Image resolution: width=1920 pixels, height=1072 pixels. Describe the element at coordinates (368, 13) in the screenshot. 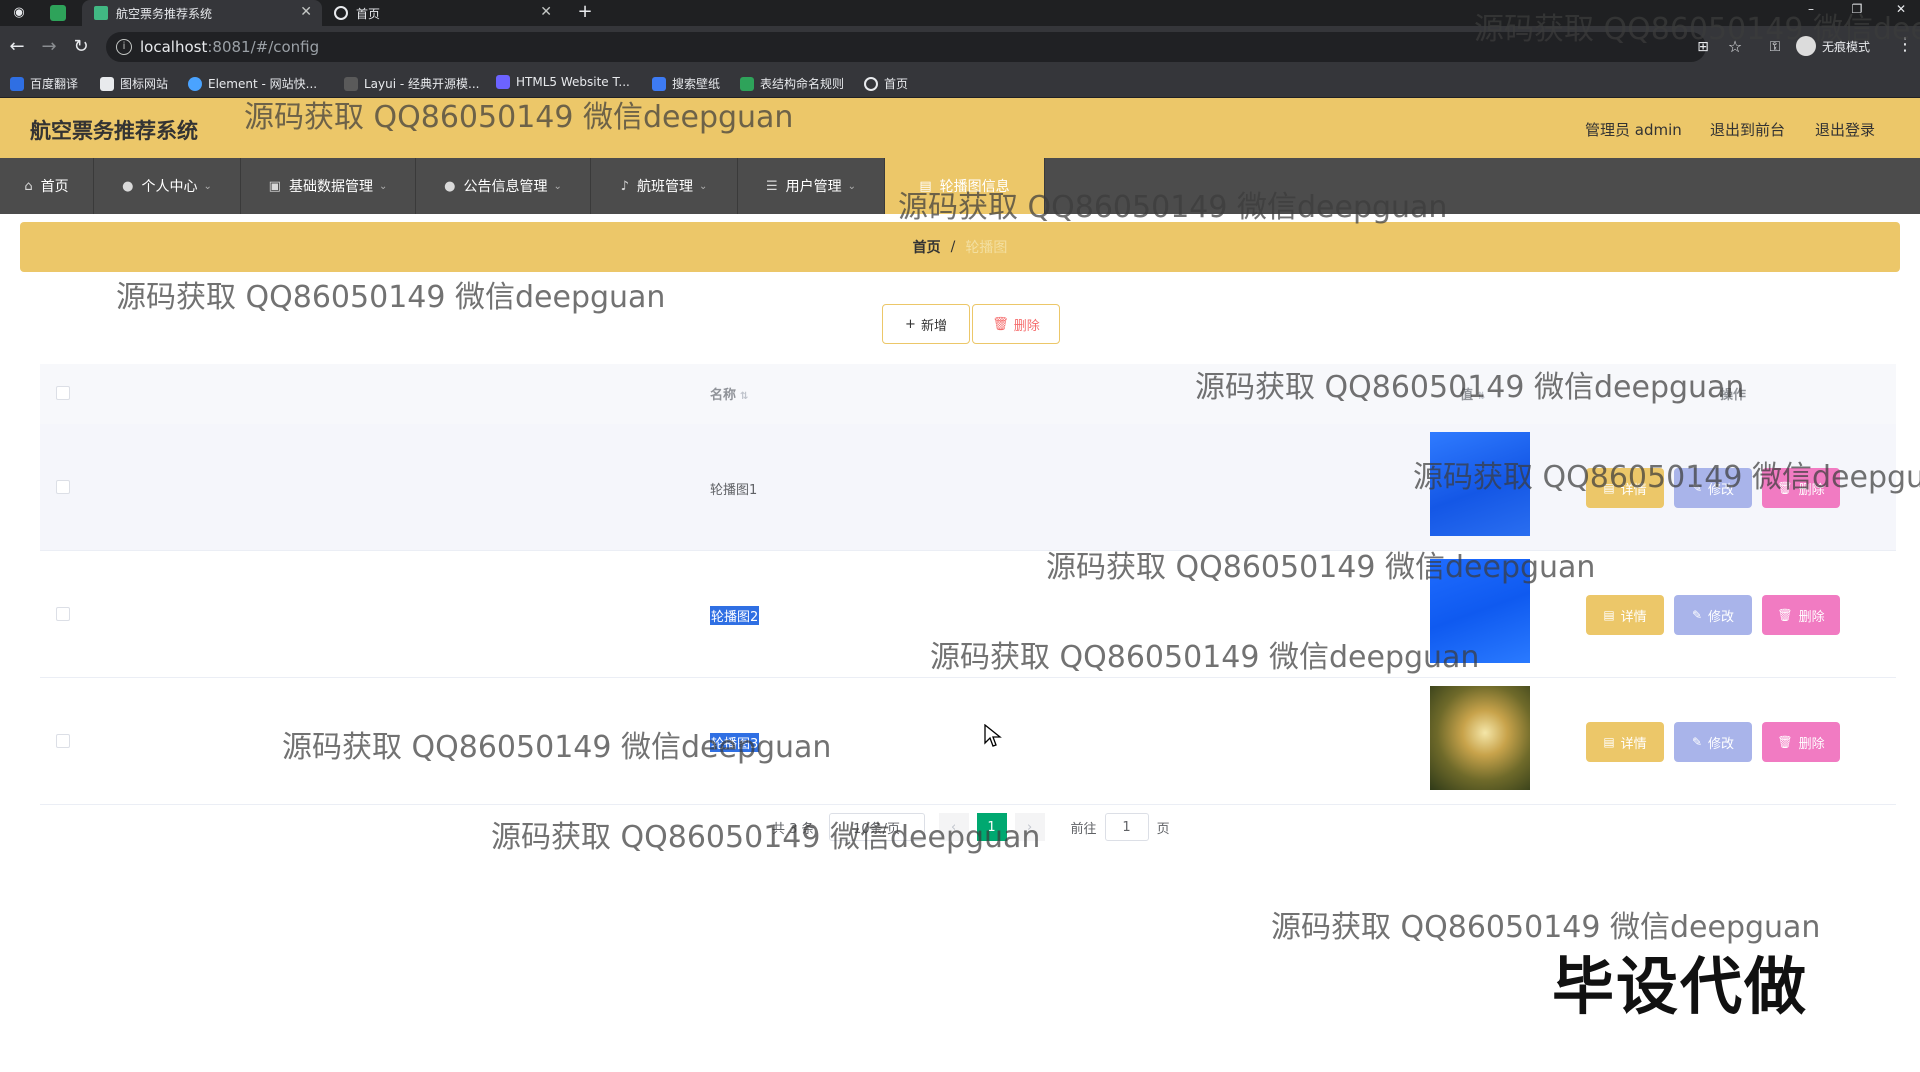

I see `tab-title: 首页` at that location.